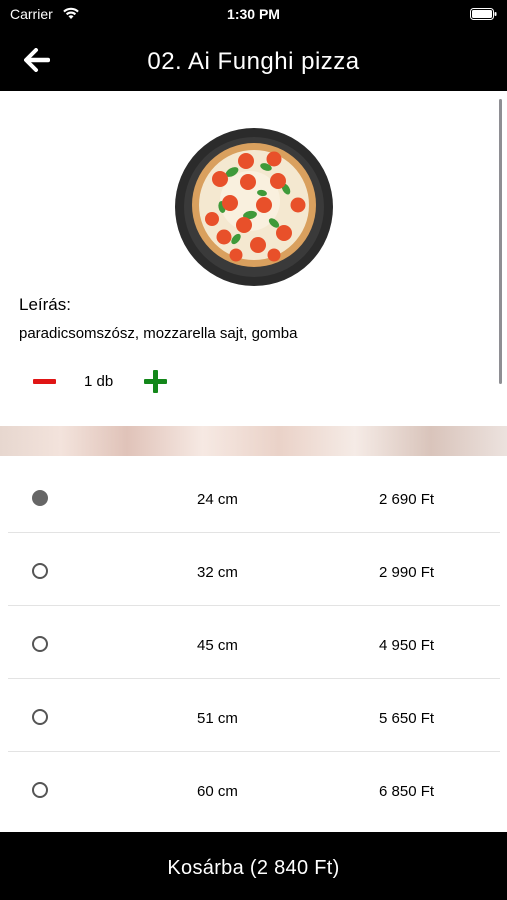 The width and height of the screenshot is (507, 900). What do you see at coordinates (99, 381) in the screenshot?
I see `quantity-value: 1 db` at bounding box center [99, 381].